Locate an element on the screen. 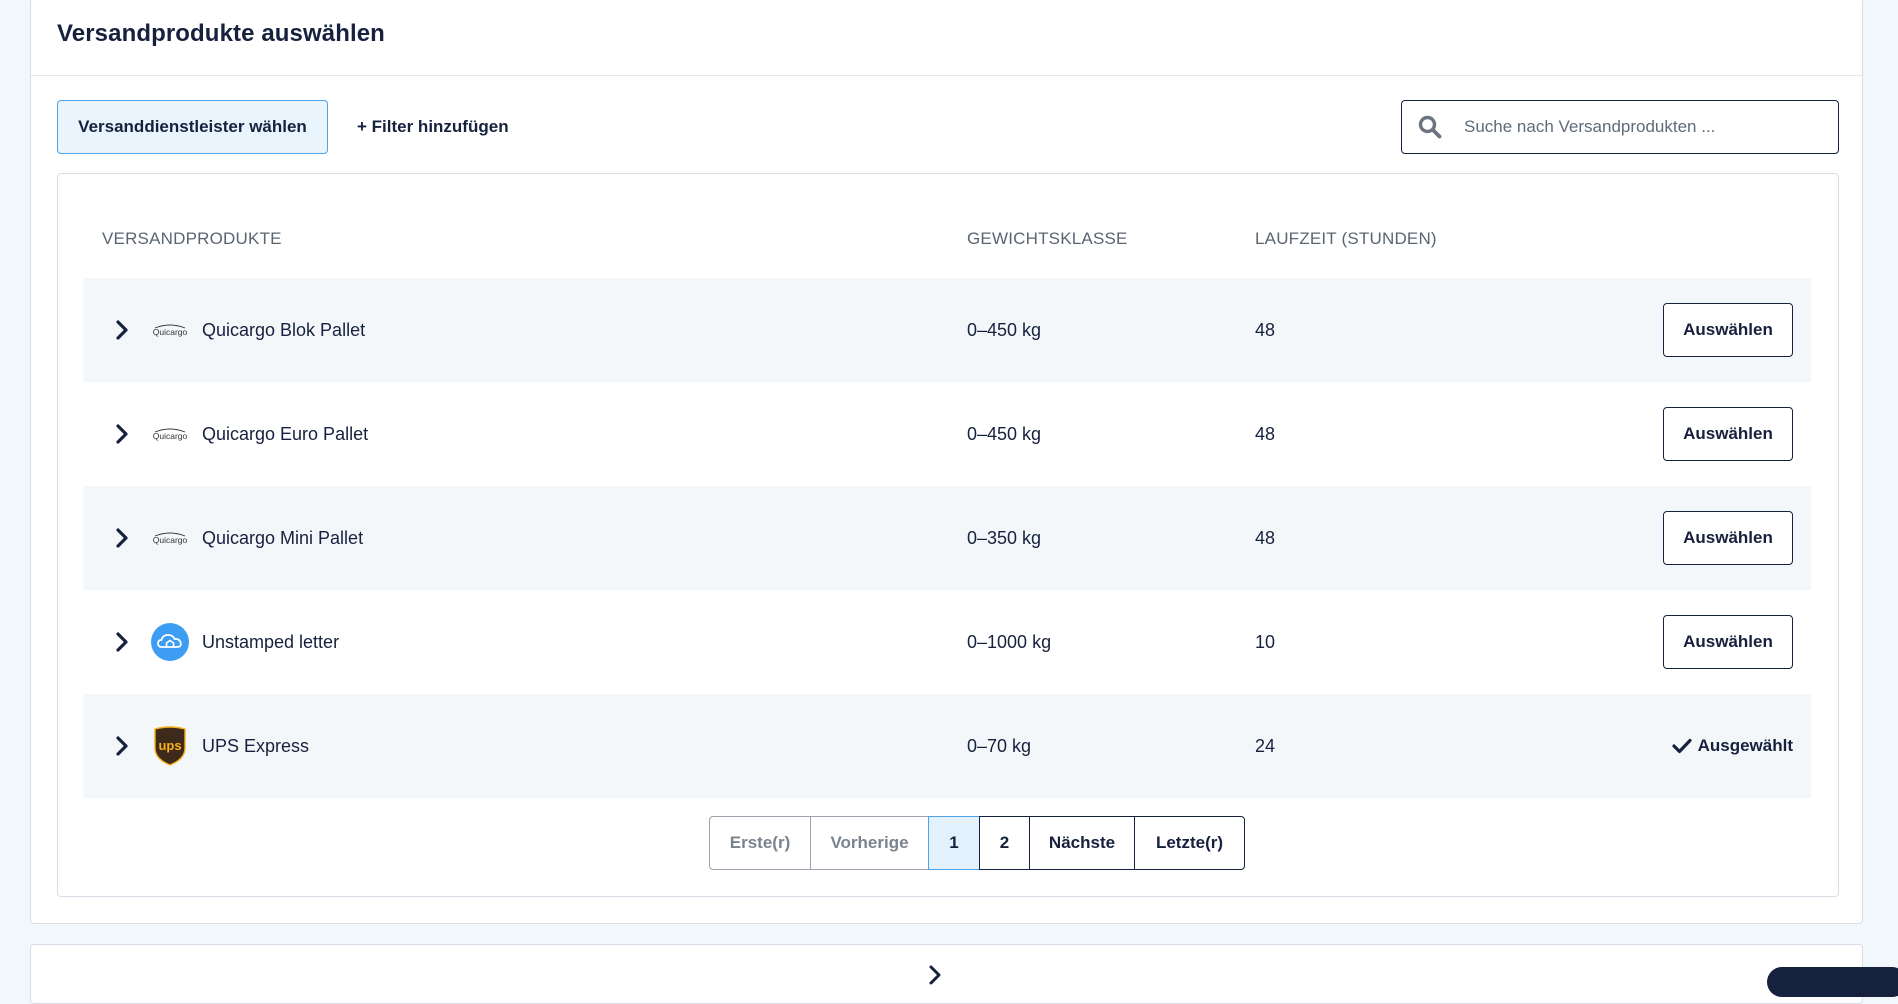 This screenshot has width=1898, height=1004. transit-time: 24 is located at coordinates (1265, 745).